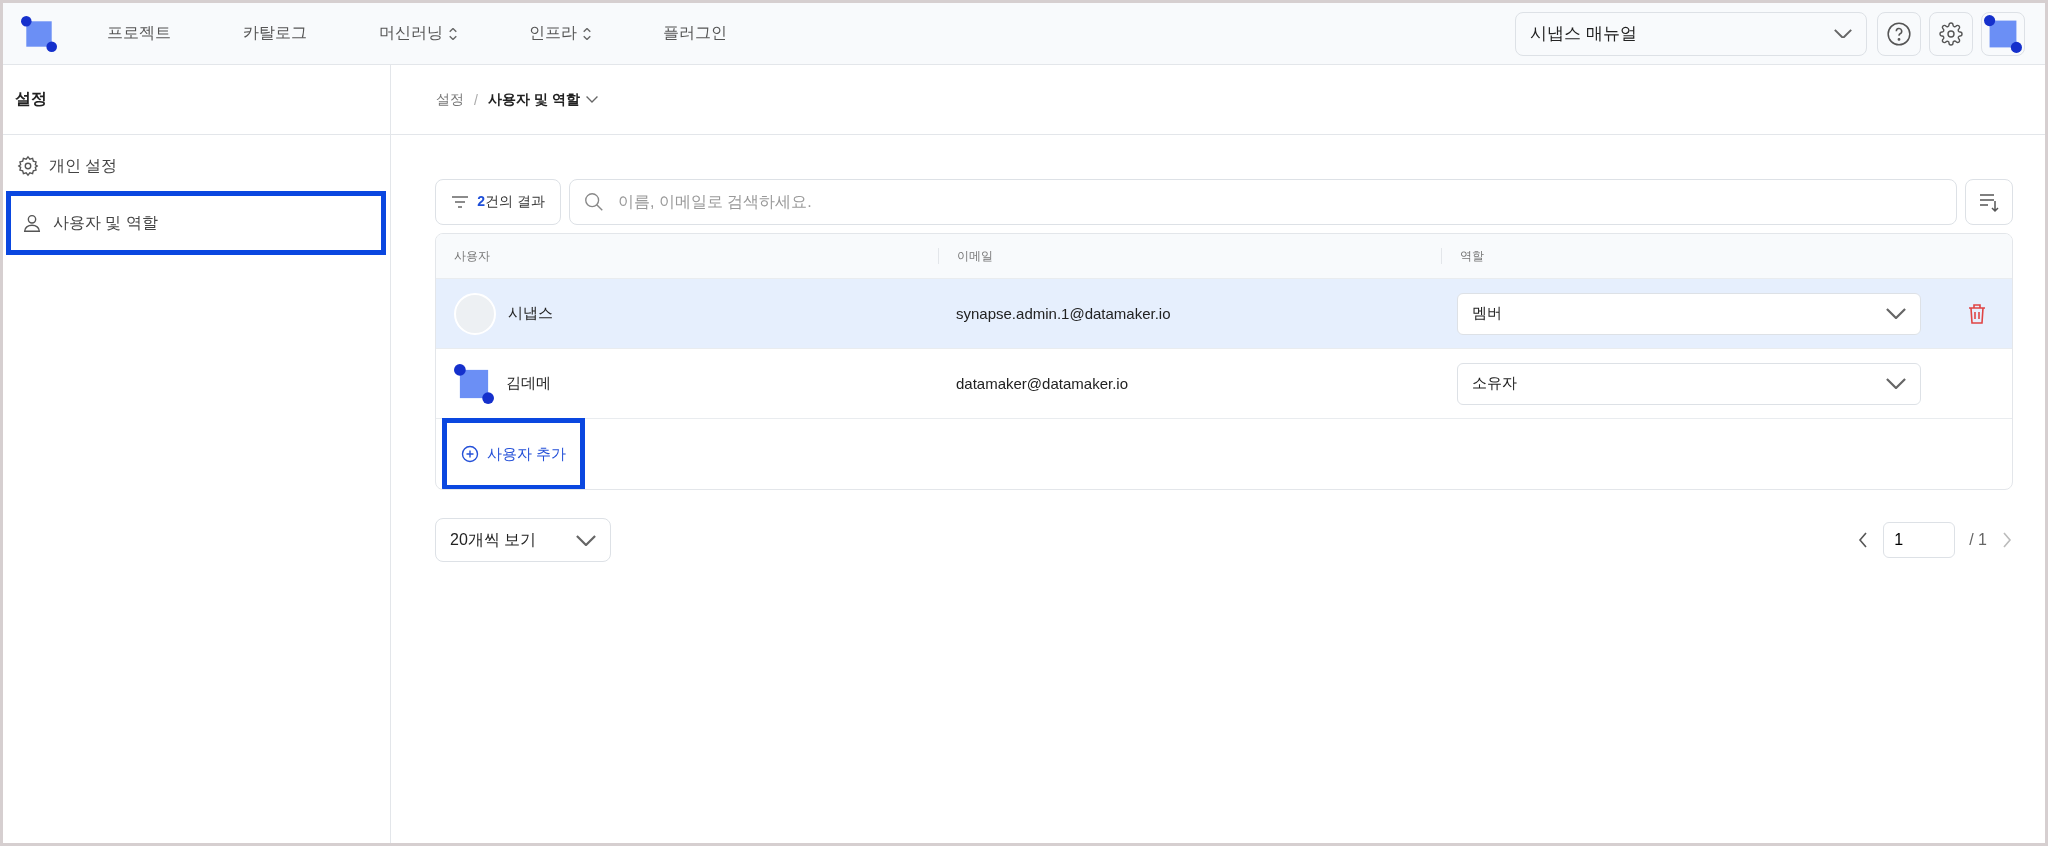 The image size is (2048, 846). What do you see at coordinates (418, 33) in the screenshot?
I see `nav-link: 머신러닝` at bounding box center [418, 33].